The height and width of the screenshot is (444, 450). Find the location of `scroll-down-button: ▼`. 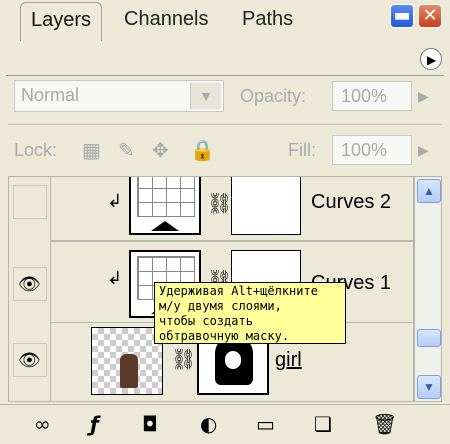

scroll-down-button: ▼ is located at coordinates (429, 387).